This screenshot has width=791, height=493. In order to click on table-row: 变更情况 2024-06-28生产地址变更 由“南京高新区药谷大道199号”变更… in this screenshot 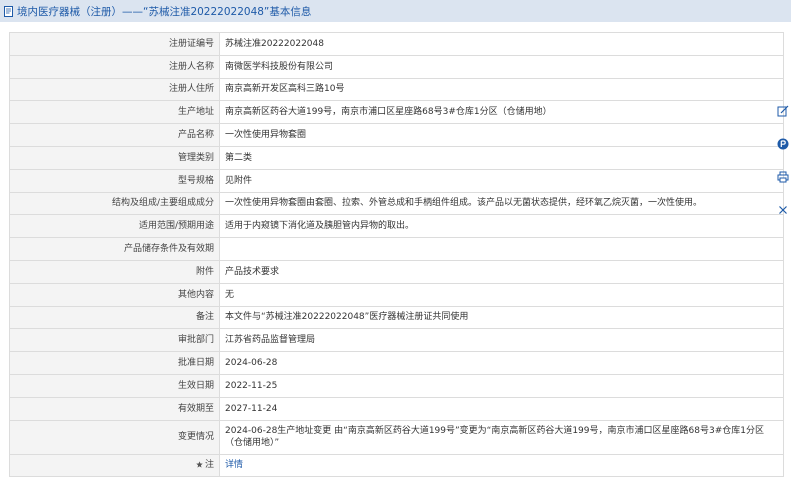, I will do `click(396, 437)`.